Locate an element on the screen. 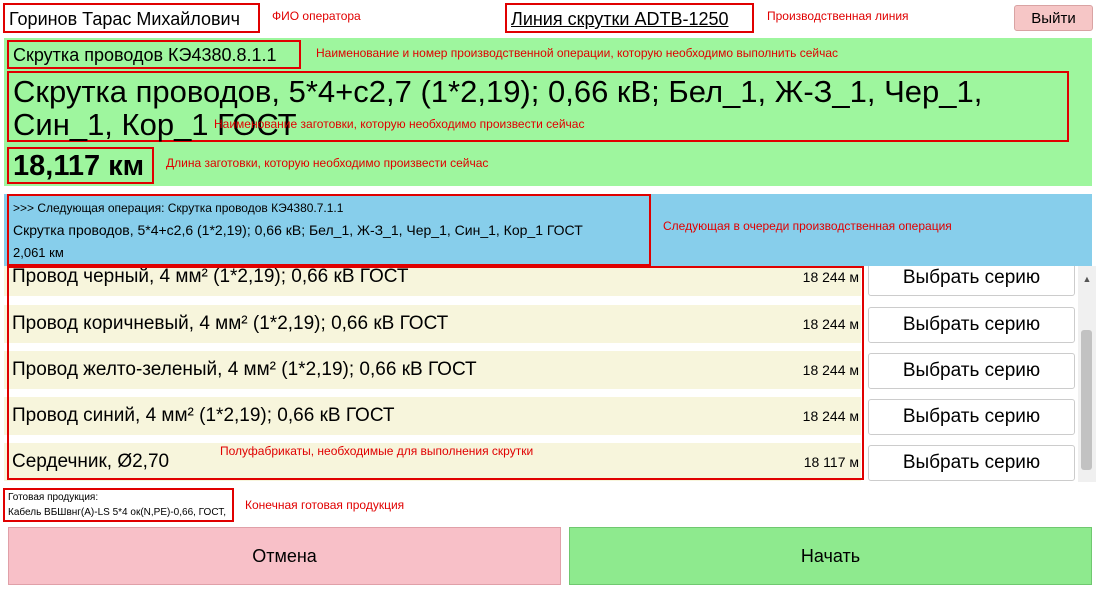  operation-code: Скрутка проводов КЭ4380.8.1.1 is located at coordinates (154, 54).